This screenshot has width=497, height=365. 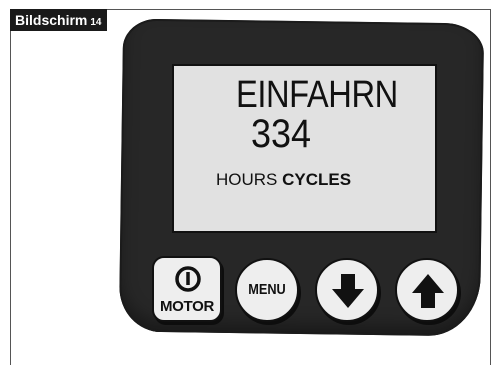 I want to click on motor-button: MOTOR, so click(x=187, y=289).